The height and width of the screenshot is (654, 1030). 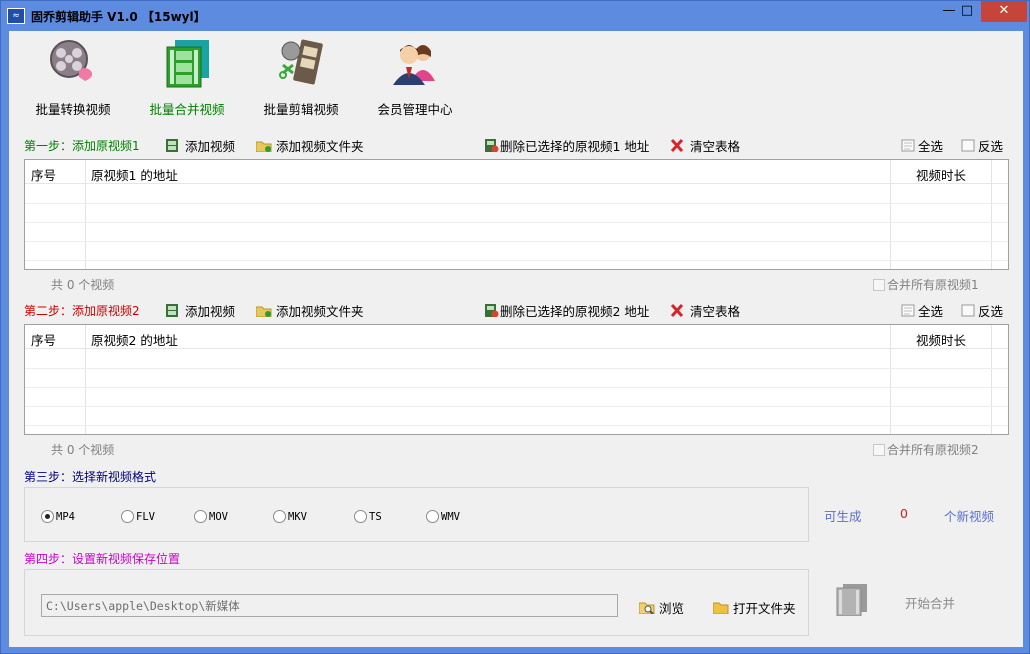 I want to click on format-label: MP4, so click(x=65, y=516).